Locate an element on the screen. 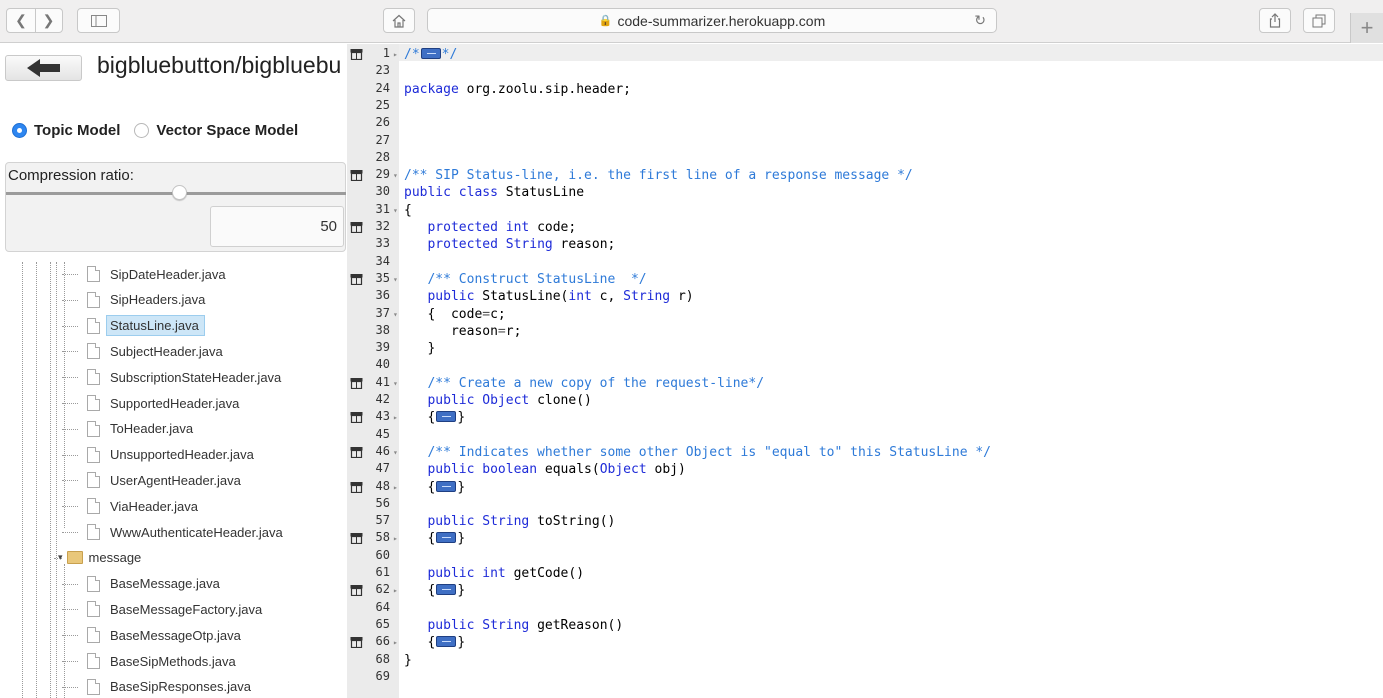 The image size is (1383, 698). share-button is located at coordinates (1275, 20).